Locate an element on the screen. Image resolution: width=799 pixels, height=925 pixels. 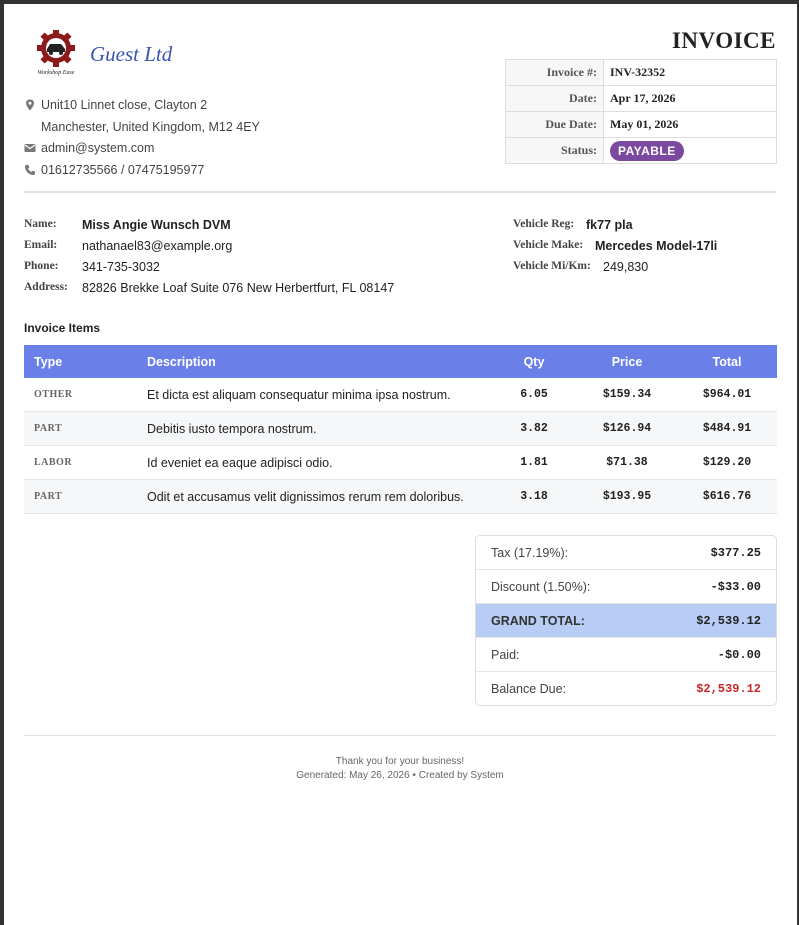
item-total: $129.20 is located at coordinates (727, 462).